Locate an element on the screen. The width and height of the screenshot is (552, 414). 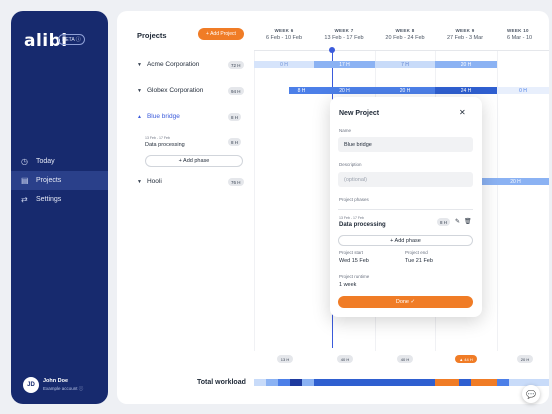
done-button: Done ✓ is located at coordinates (405, 302).